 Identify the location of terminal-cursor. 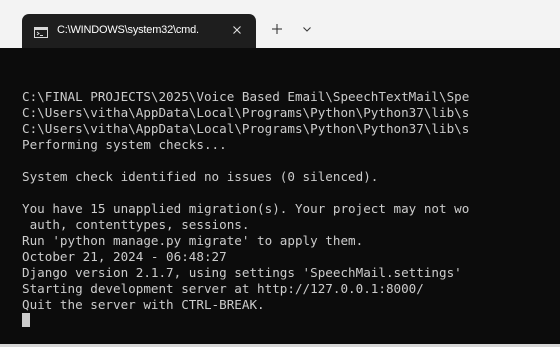
(26, 320).